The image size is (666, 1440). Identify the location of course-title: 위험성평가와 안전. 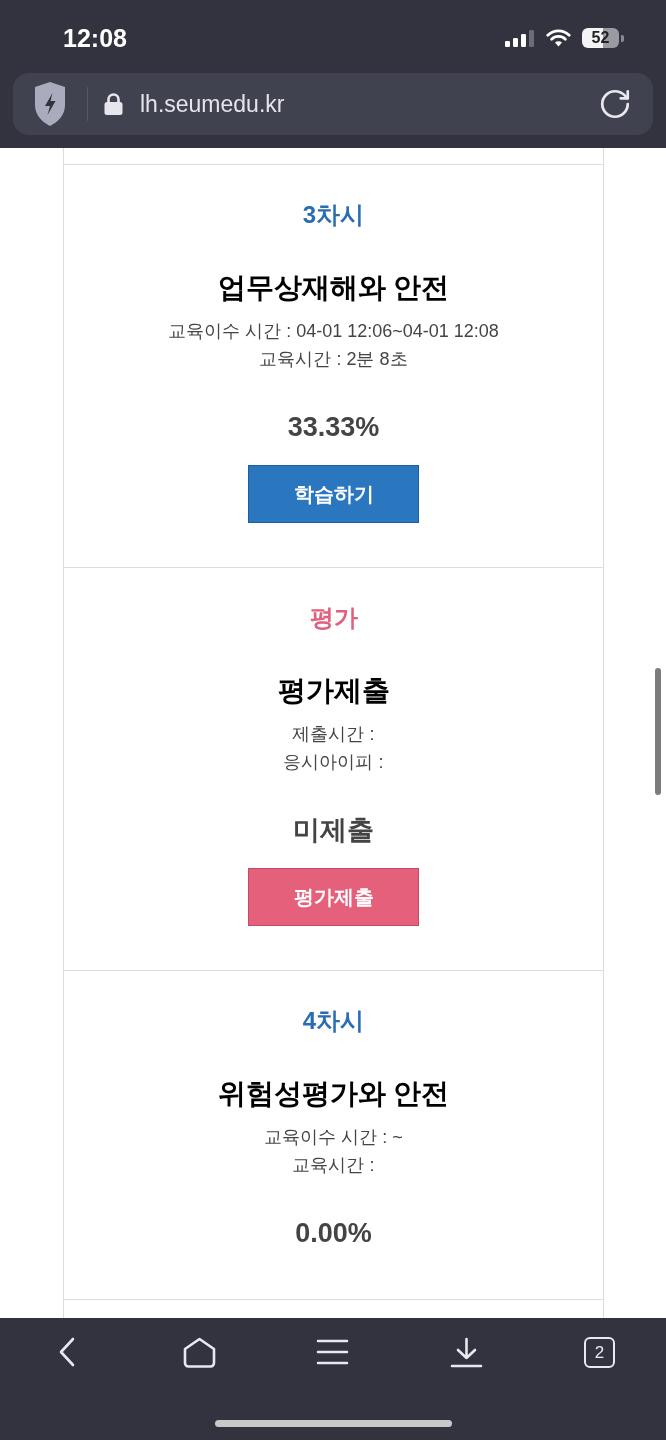
(333, 1094).